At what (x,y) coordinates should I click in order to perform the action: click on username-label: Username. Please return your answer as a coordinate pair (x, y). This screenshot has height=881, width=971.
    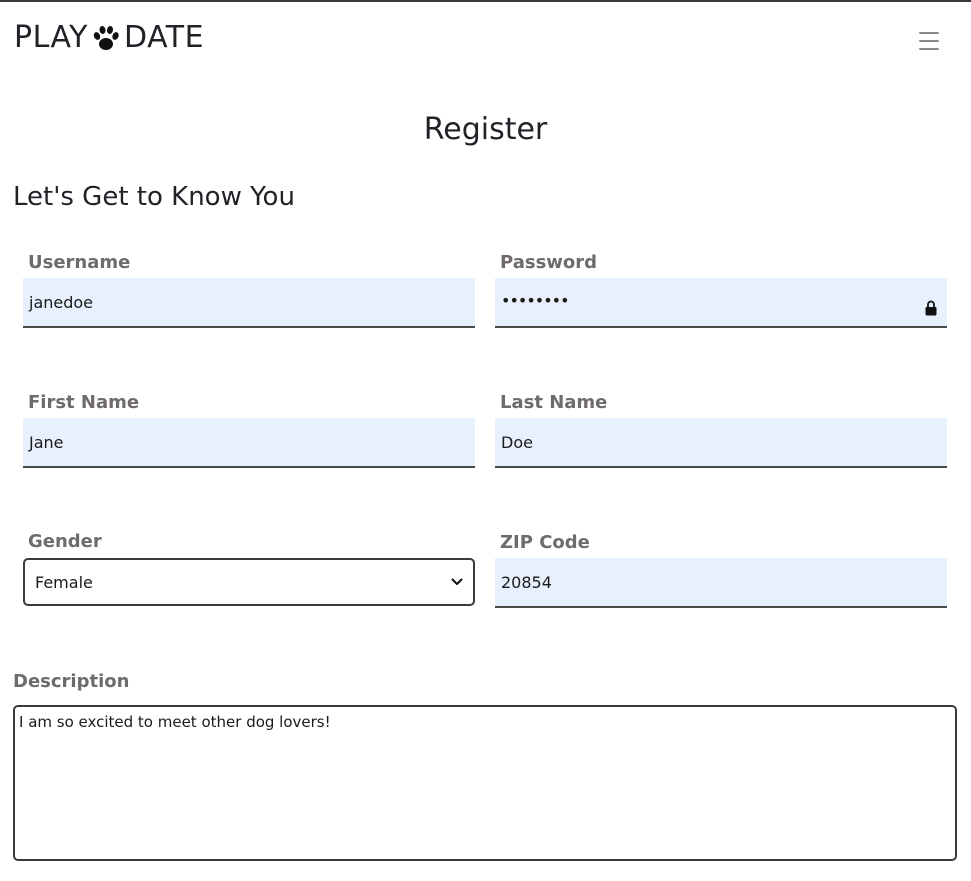
    Looking at the image, I should click on (79, 262).